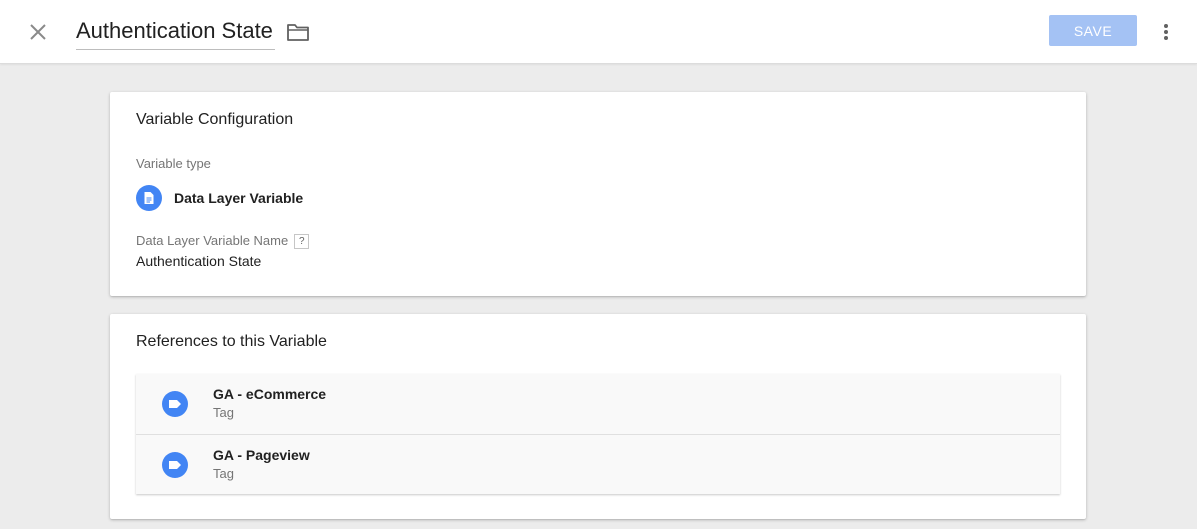  I want to click on reference-name: GA - eCommerce, so click(270, 394).